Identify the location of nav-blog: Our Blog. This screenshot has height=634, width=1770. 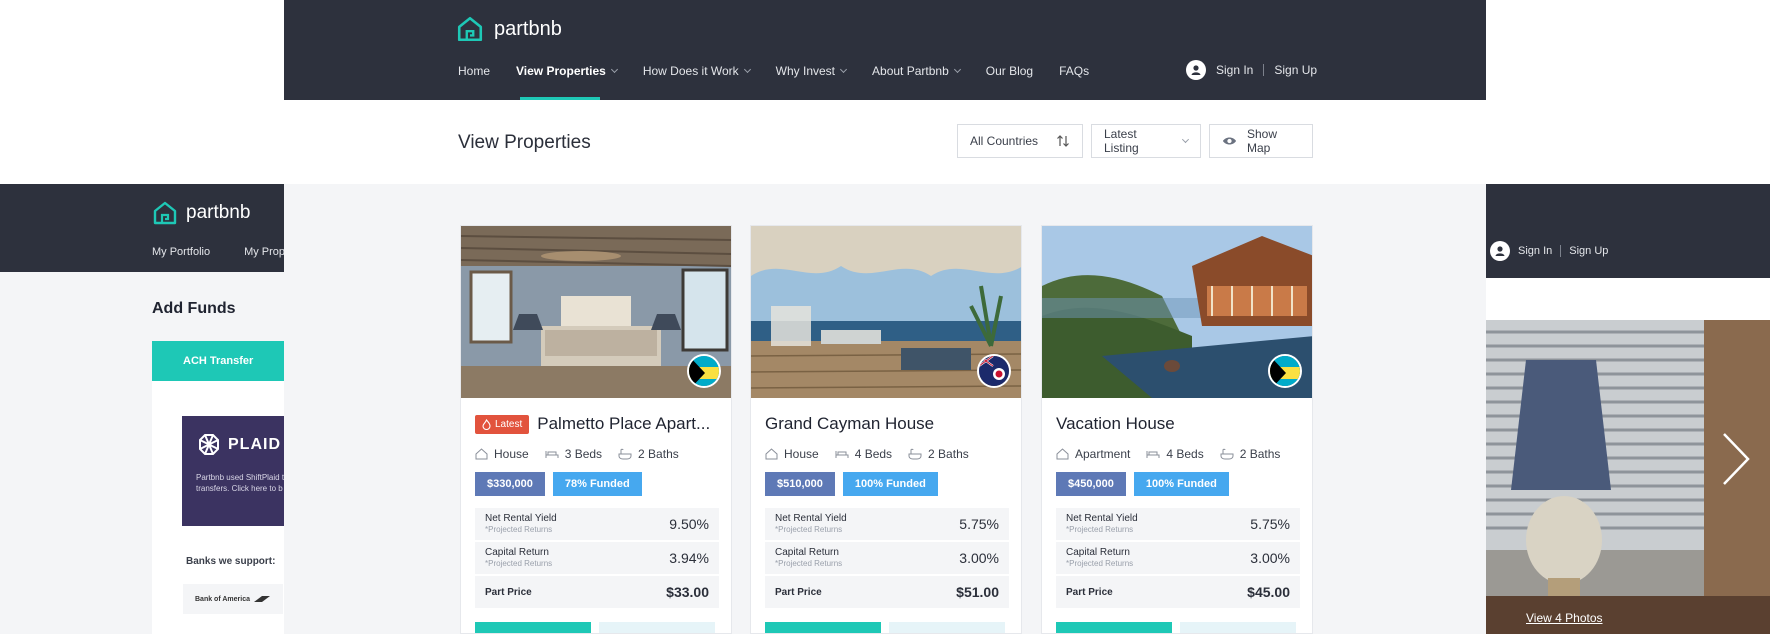
(1009, 71).